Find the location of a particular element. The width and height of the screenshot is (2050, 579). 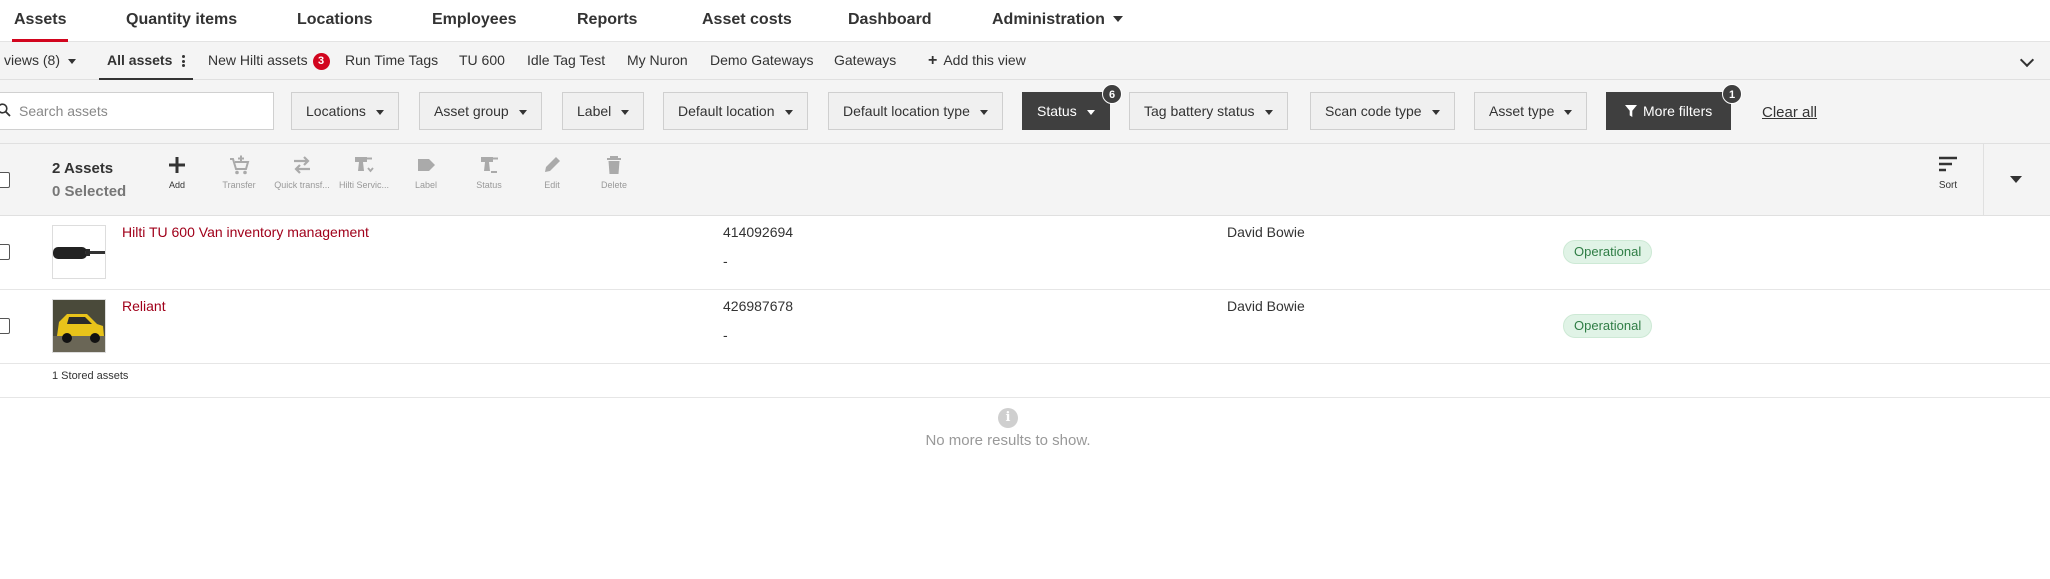

tool-label: Delete is located at coordinates (613, 185).